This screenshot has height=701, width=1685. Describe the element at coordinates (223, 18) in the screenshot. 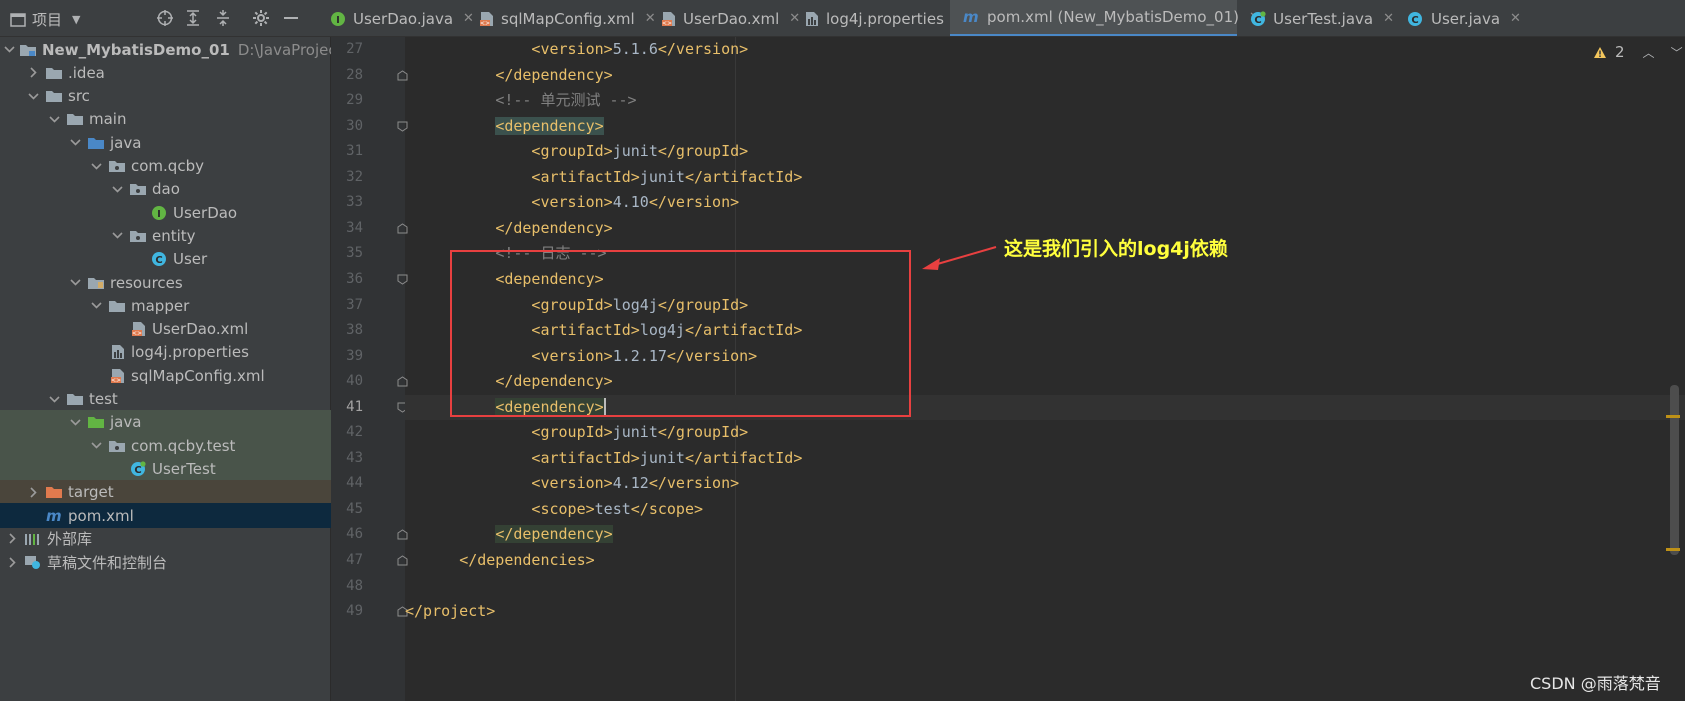

I see `collapse-all-icon` at that location.